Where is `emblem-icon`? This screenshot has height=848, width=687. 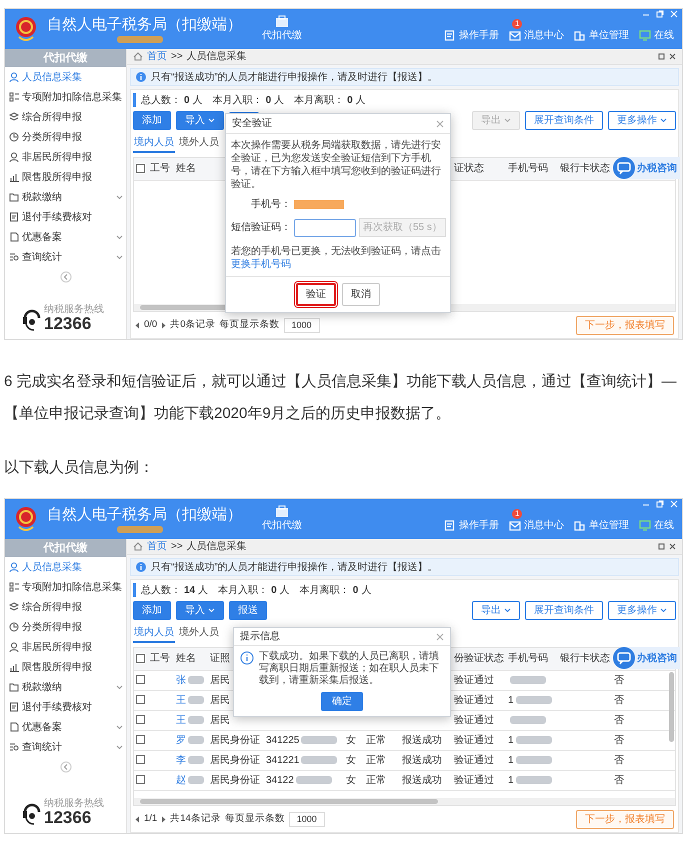
emblem-icon is located at coordinates (26, 519).